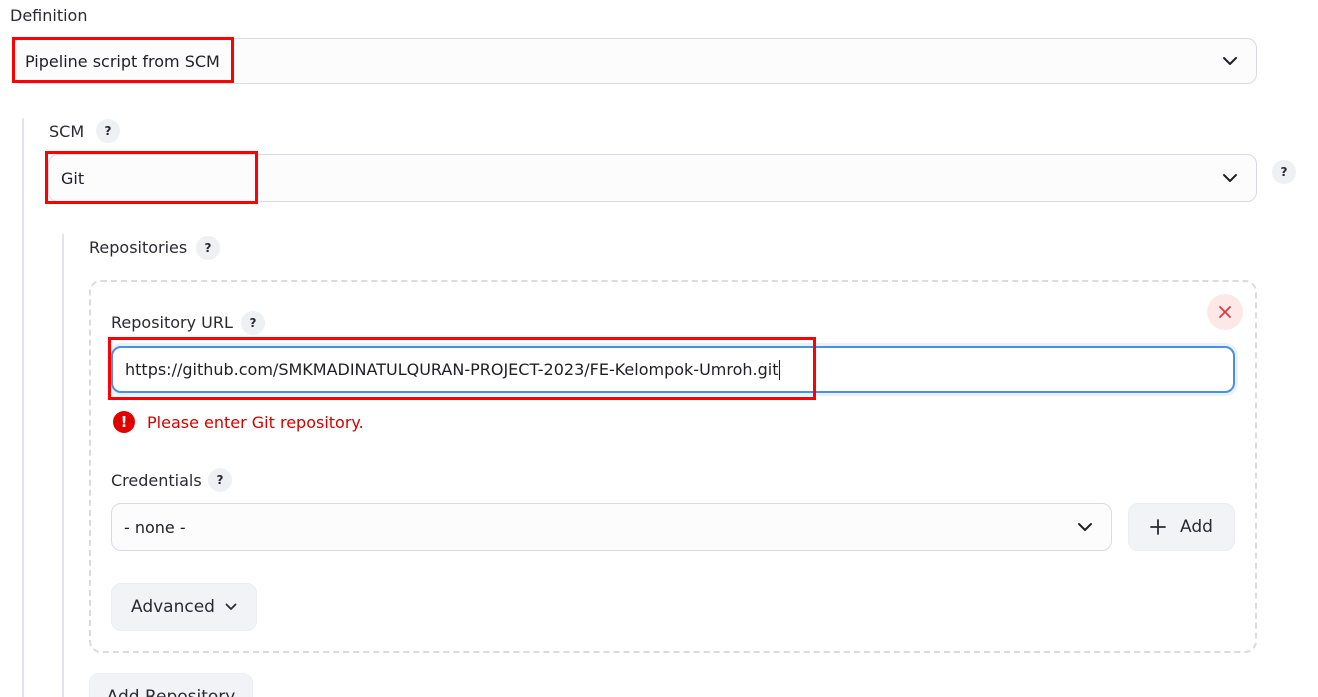 The image size is (1318, 697). Describe the element at coordinates (23, 407) in the screenshot. I see `scm-section-line` at that location.